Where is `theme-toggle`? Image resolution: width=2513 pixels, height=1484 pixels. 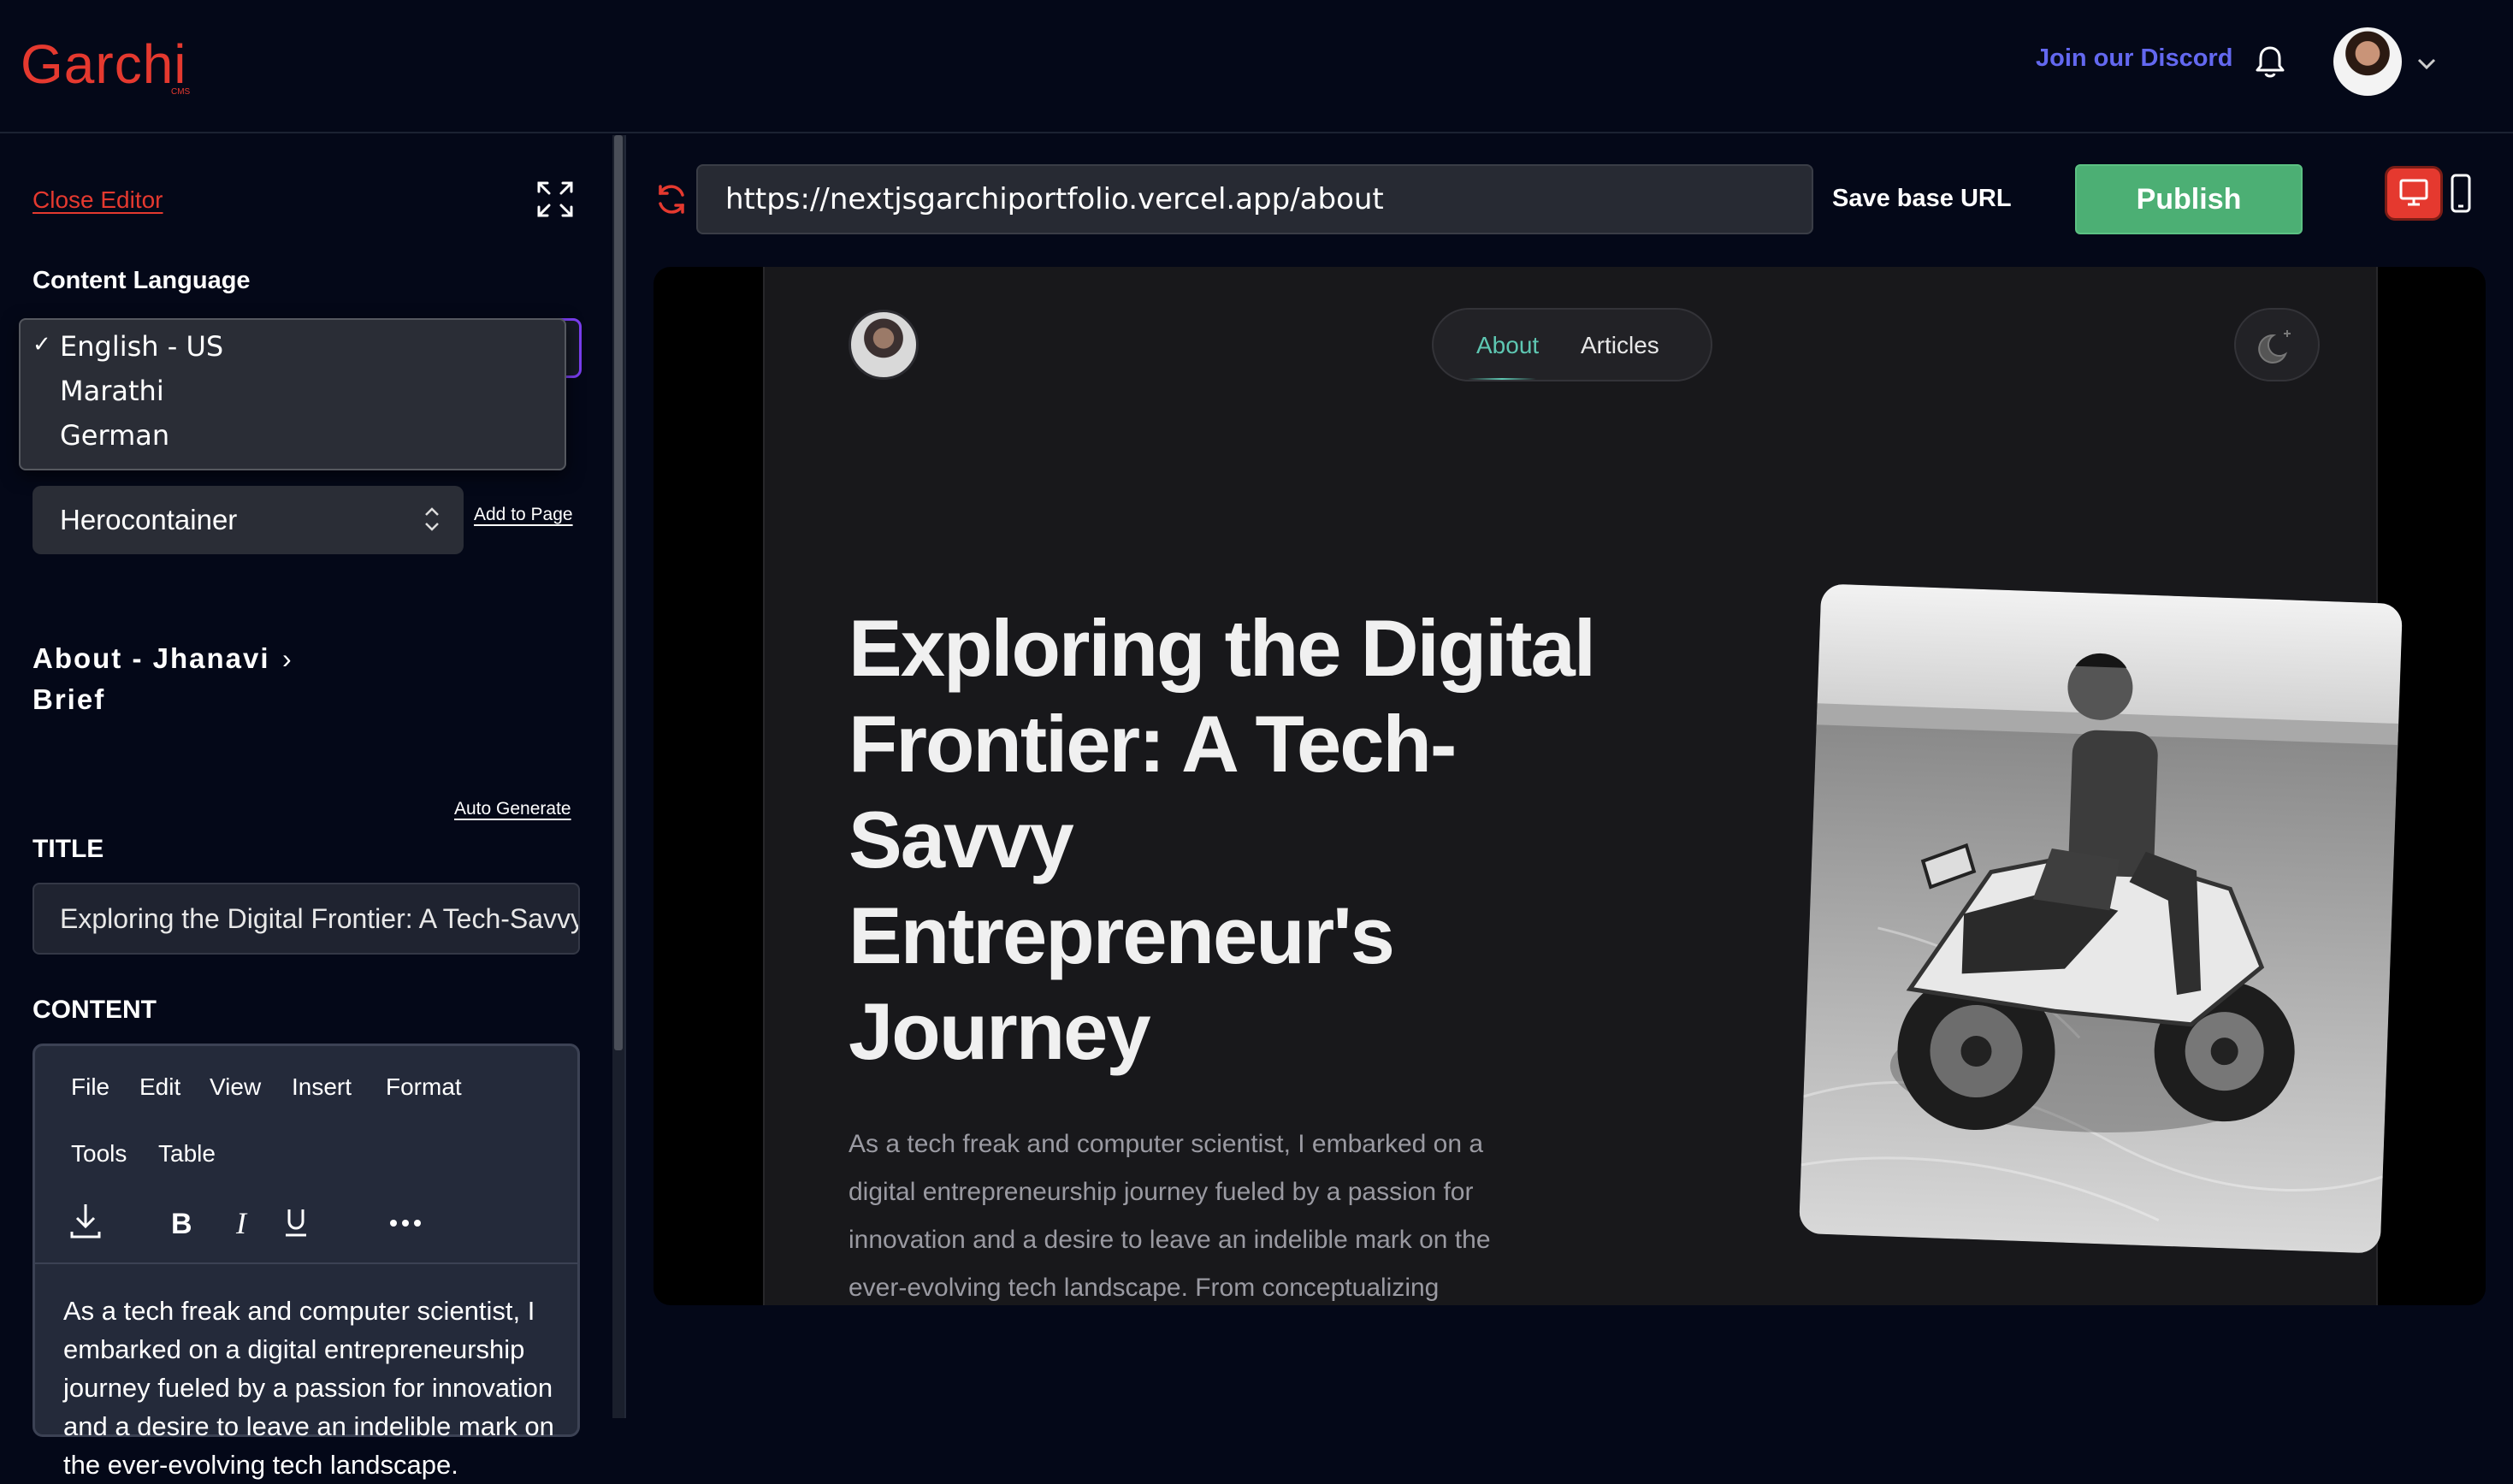 theme-toggle is located at coordinates (2277, 344).